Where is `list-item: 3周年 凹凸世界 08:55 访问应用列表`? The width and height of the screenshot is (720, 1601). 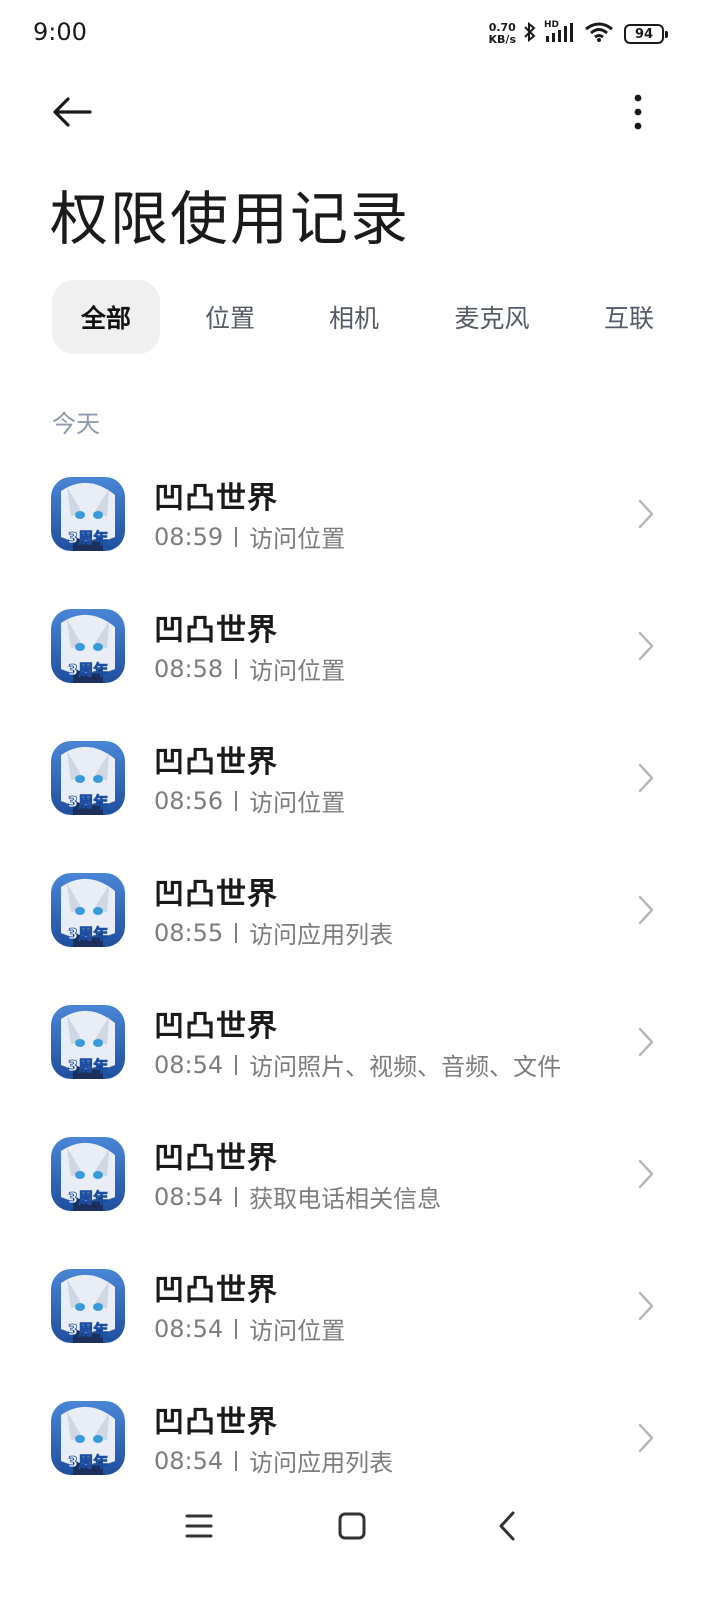
list-item: 3周年 凹凸世界 08:55 访问应用列表 is located at coordinates (360, 917).